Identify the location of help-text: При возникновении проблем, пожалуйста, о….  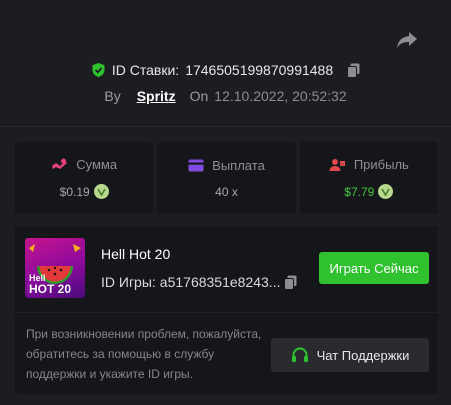
(144, 354).